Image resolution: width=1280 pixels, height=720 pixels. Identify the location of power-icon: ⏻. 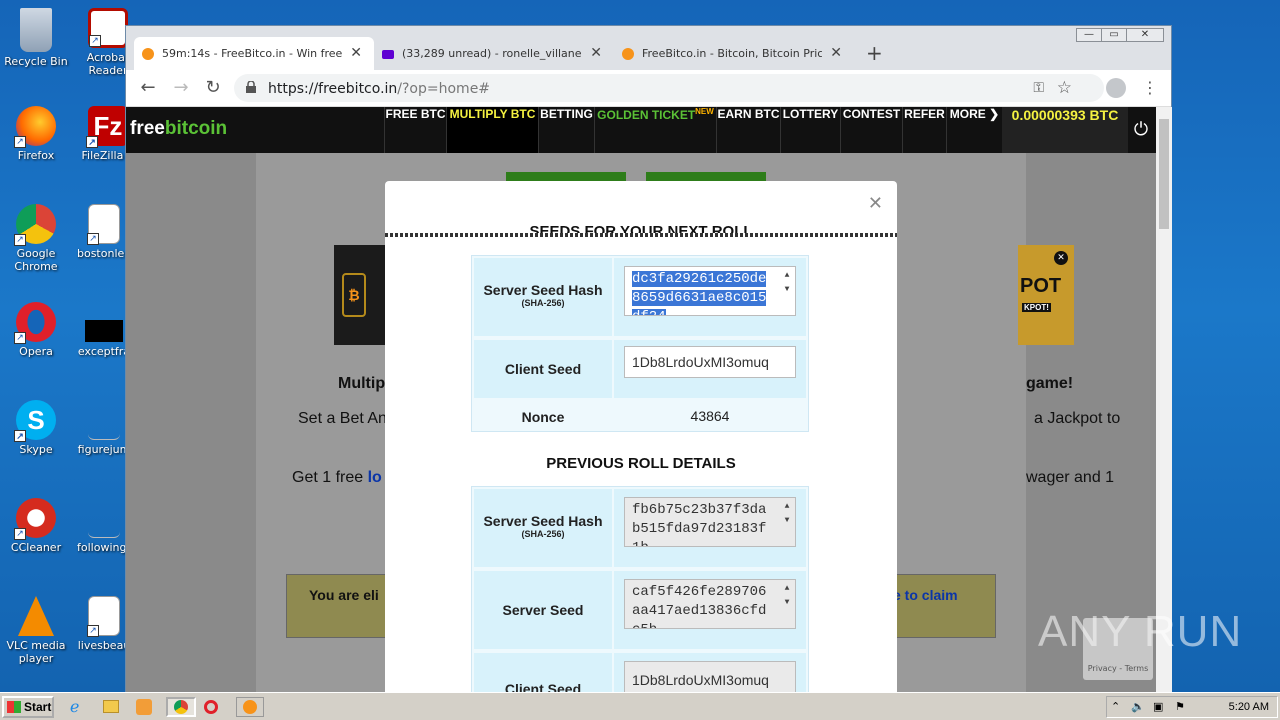
(1141, 130).